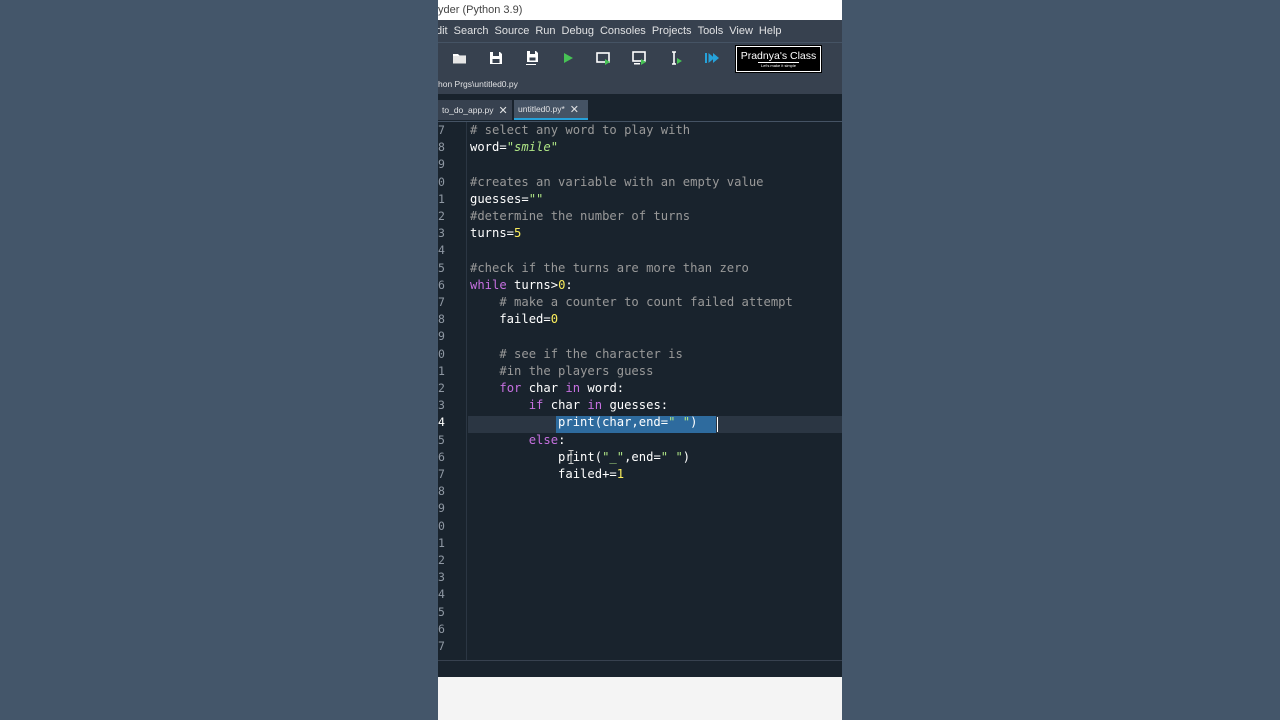 The image size is (1280, 720). I want to click on code-token: #in the players guess, so click(576, 370).